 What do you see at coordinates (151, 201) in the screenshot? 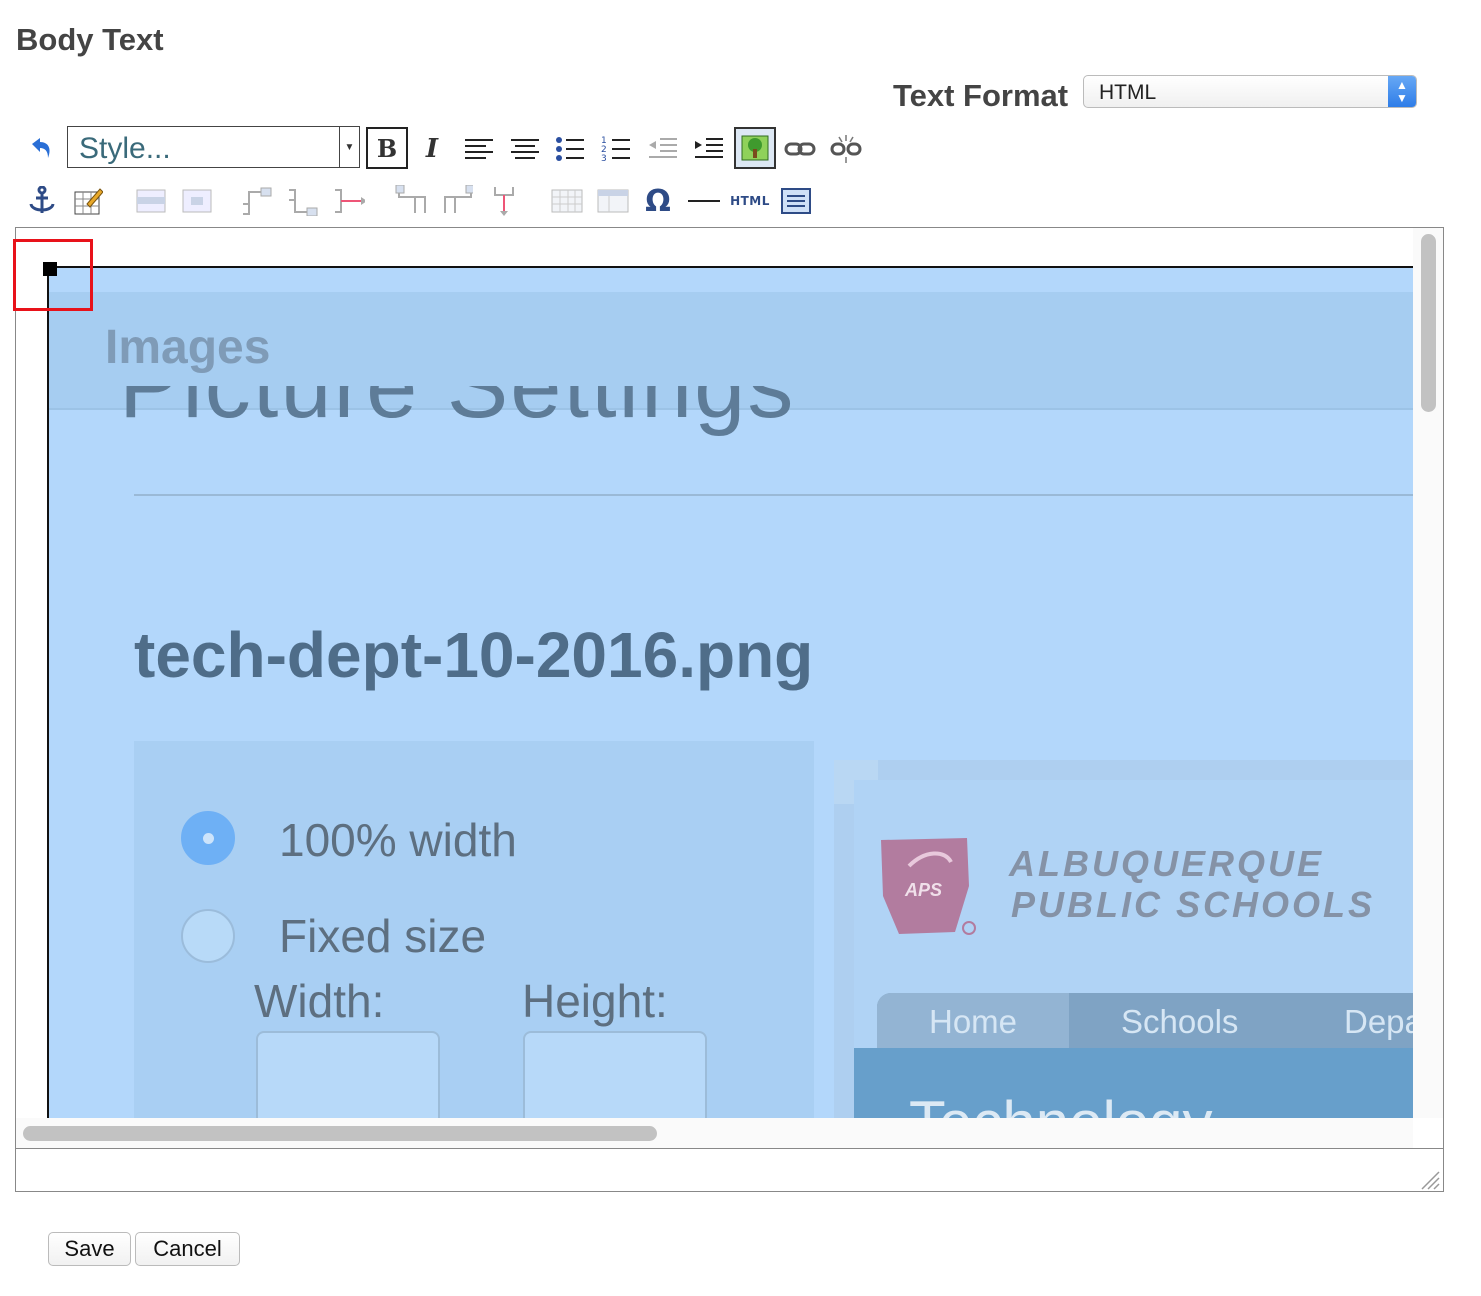
I see `table-row-props-icon` at bounding box center [151, 201].